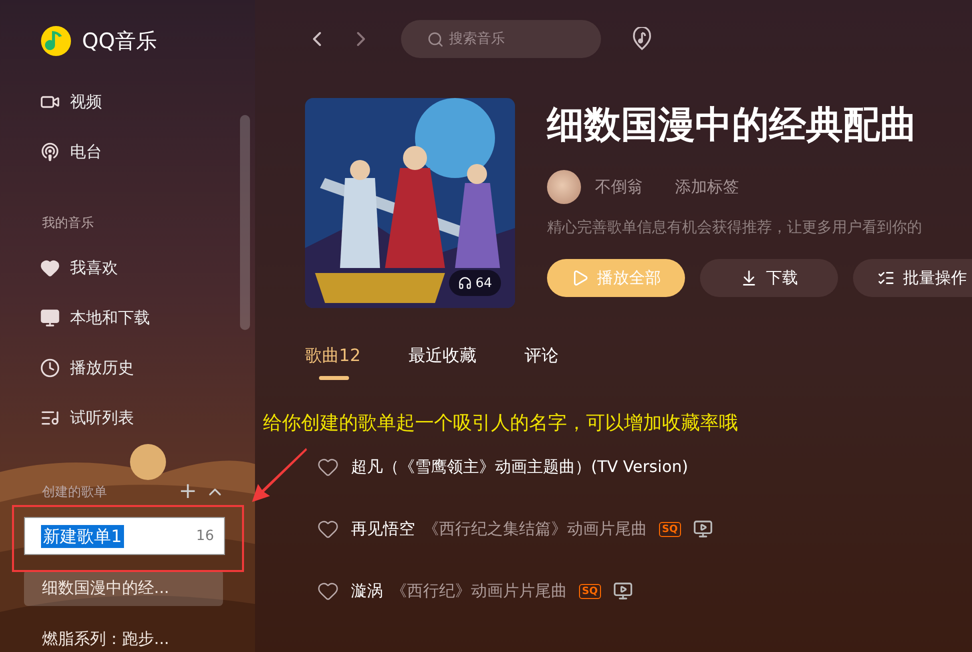 The image size is (972, 652). What do you see at coordinates (187, 492) in the screenshot?
I see `add-playlist-button: +` at bounding box center [187, 492].